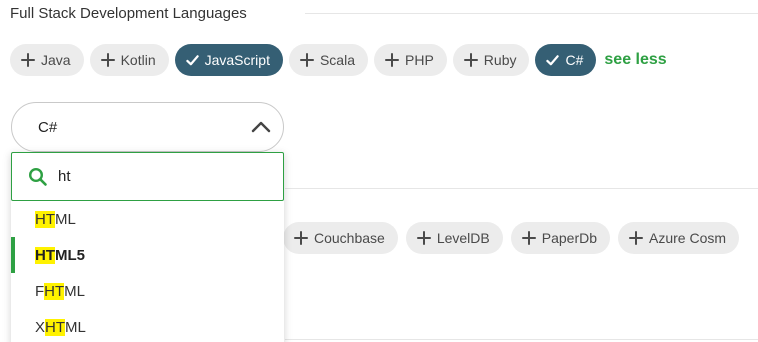  I want to click on chip-azure-cosmos: Azure Cosm, so click(679, 238).